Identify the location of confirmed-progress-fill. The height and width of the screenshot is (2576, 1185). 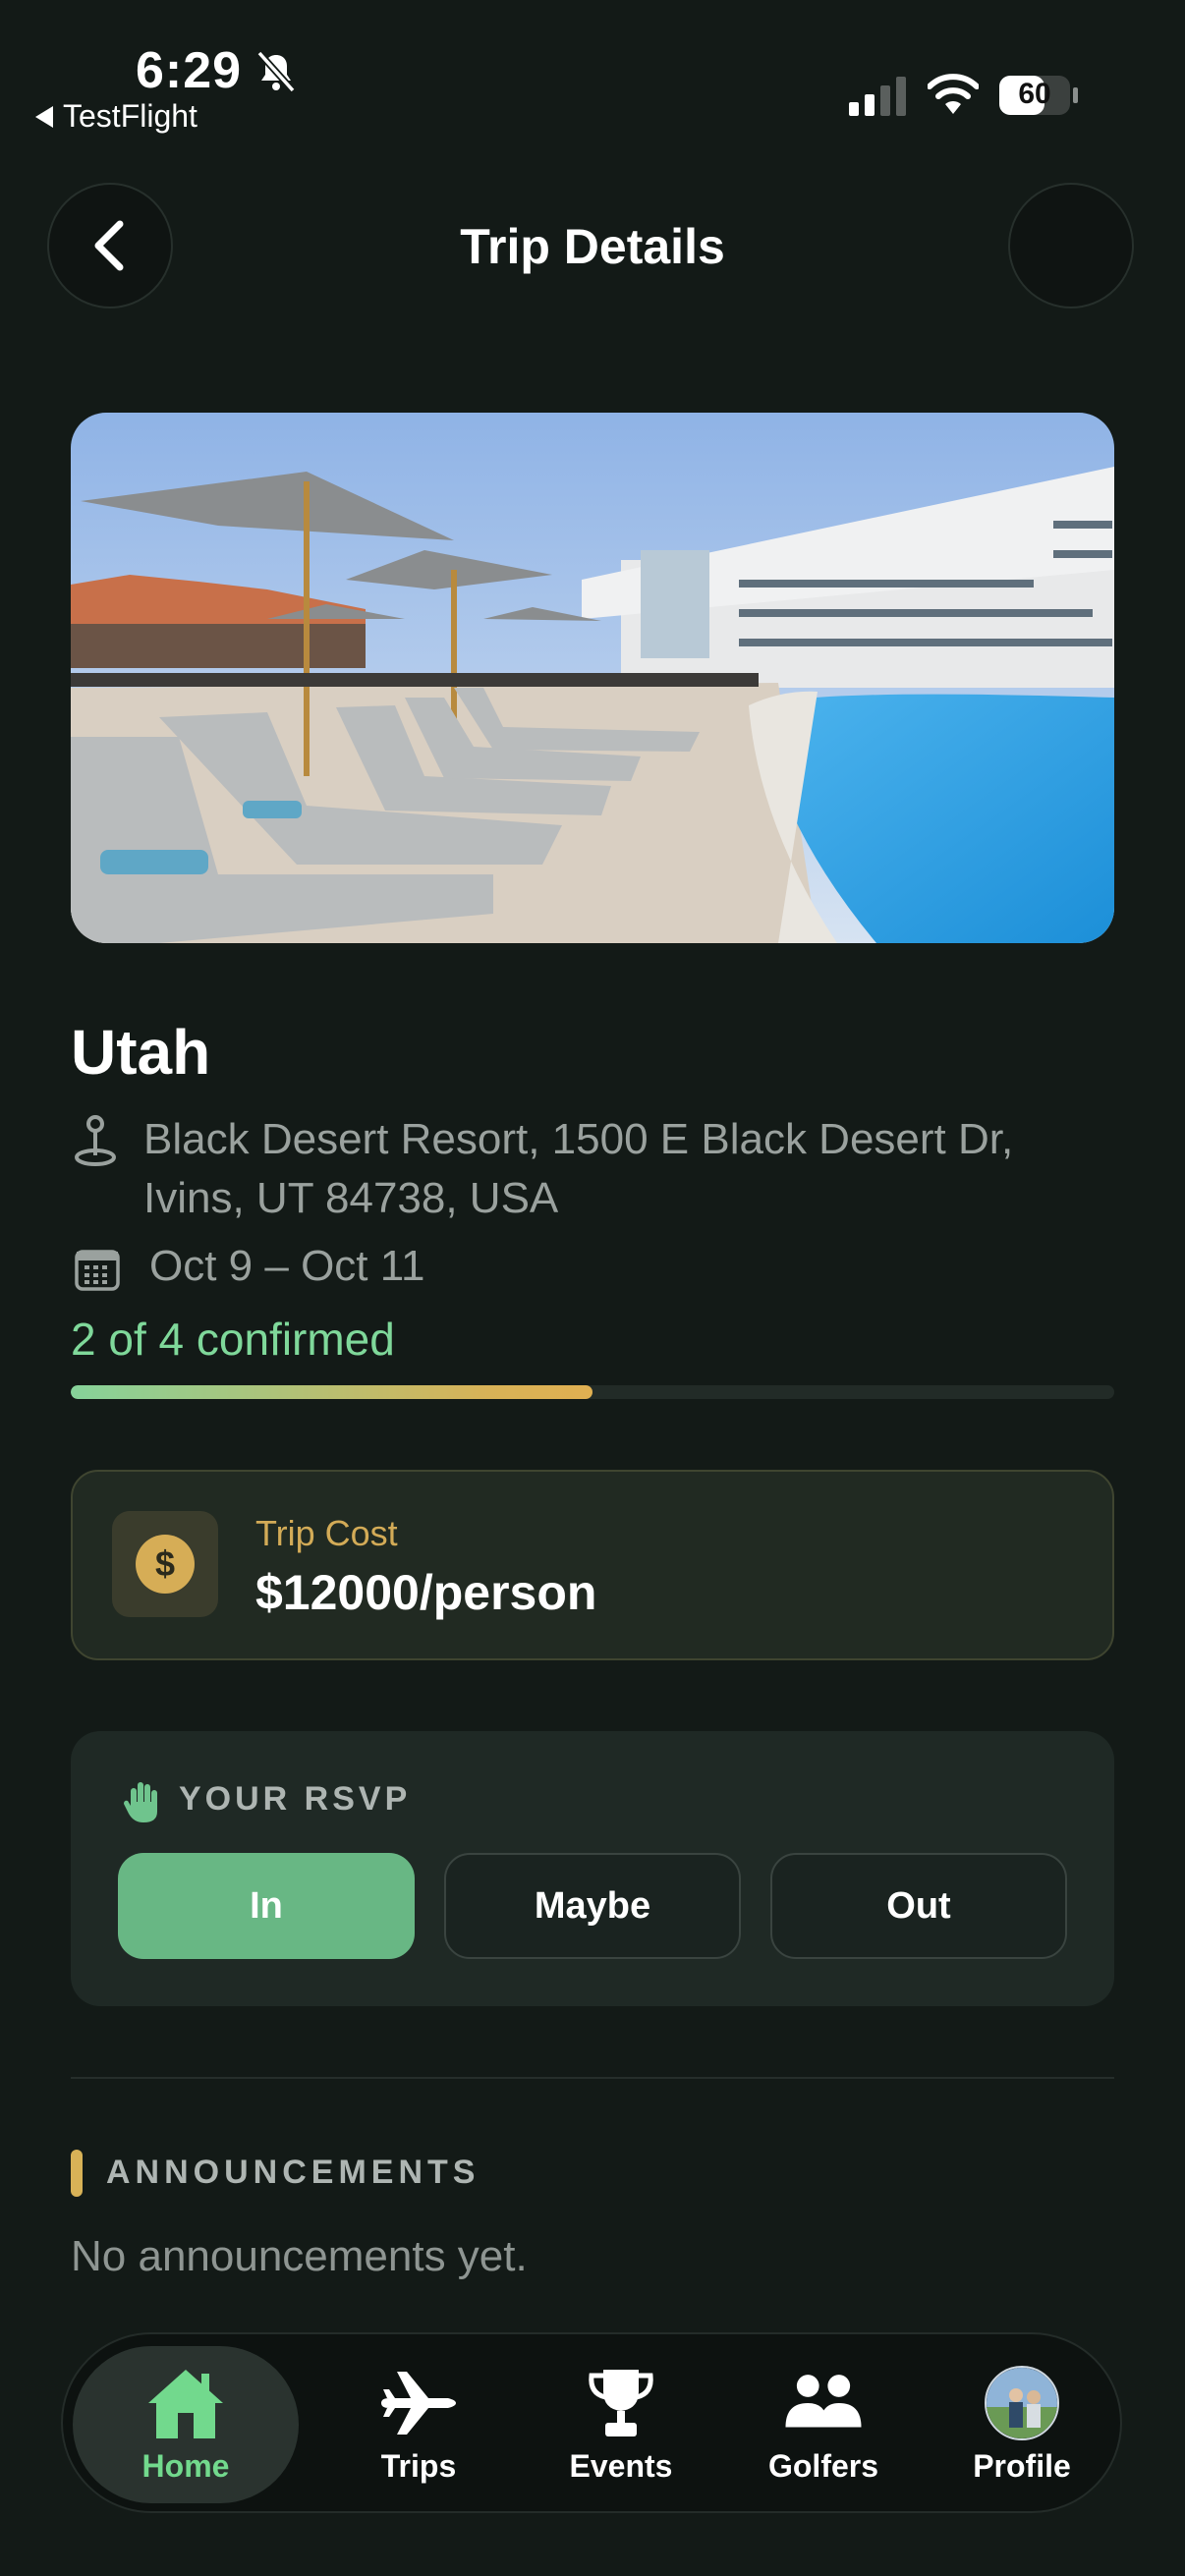
(332, 1392).